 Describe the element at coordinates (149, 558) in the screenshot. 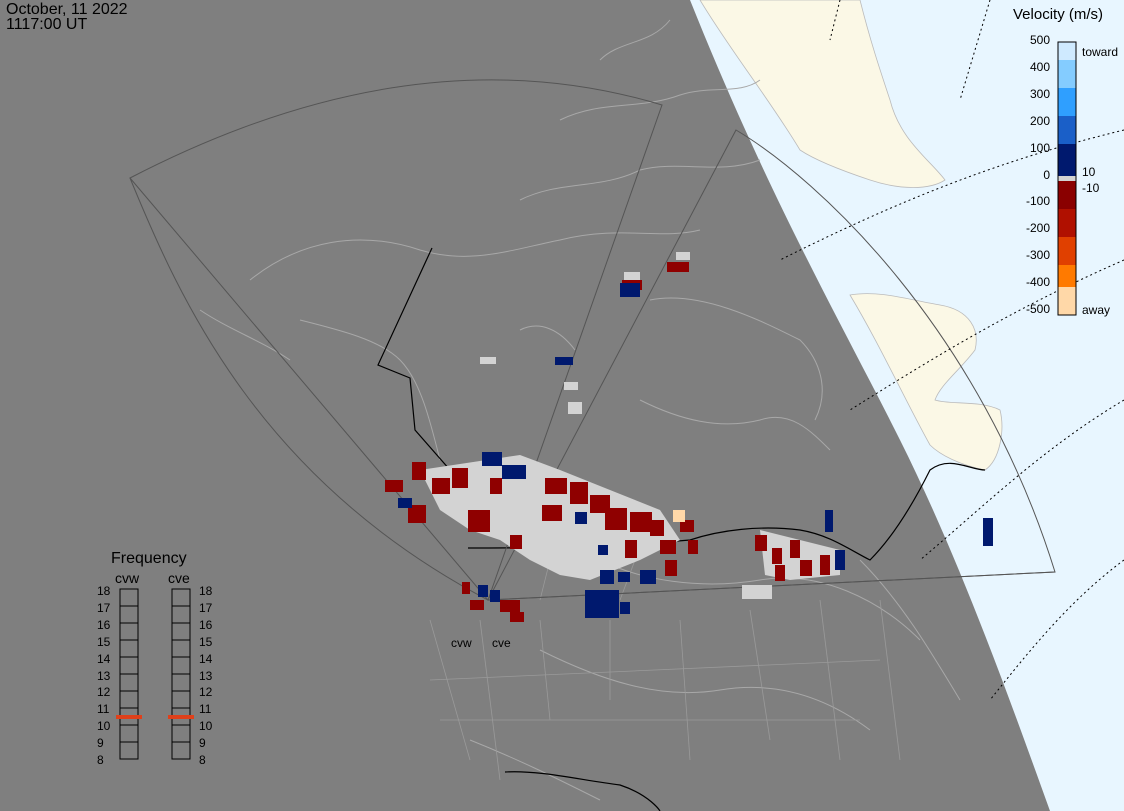

I see `frequency-title: Frequency` at that location.